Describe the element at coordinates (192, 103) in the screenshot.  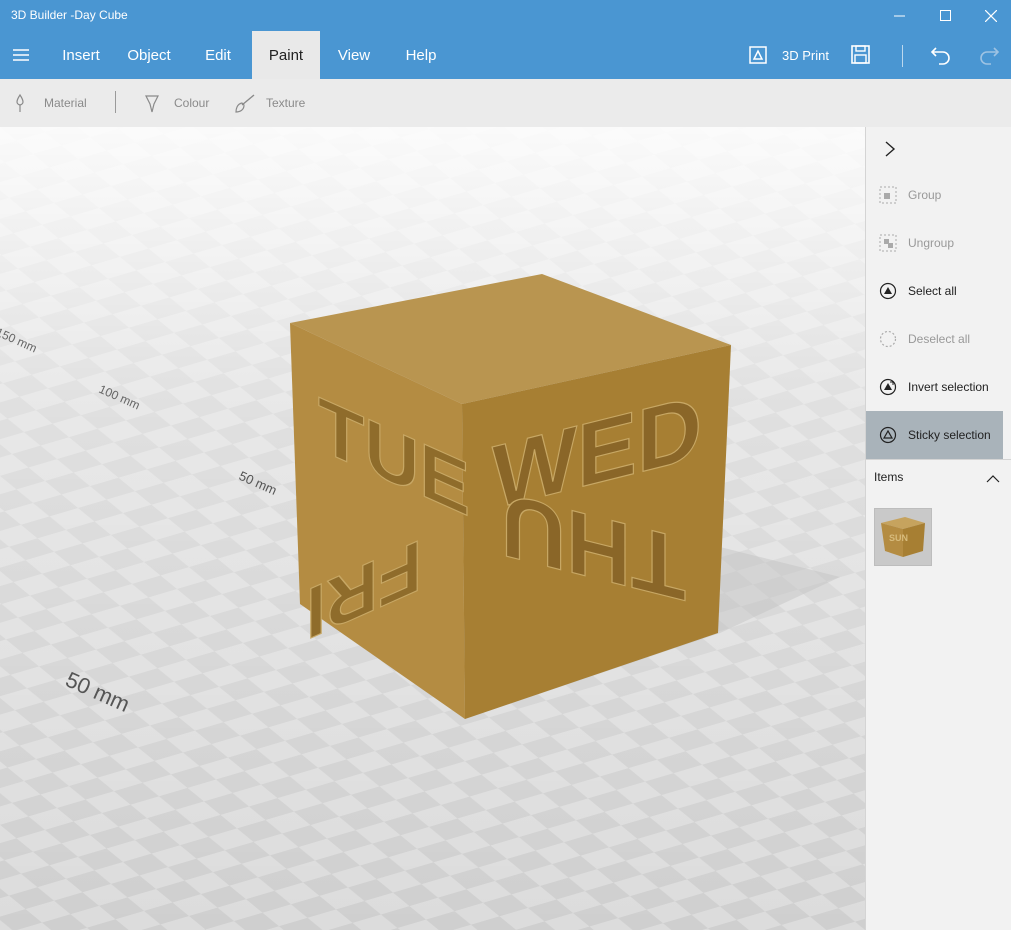
I see `colour-label: Colour` at that location.